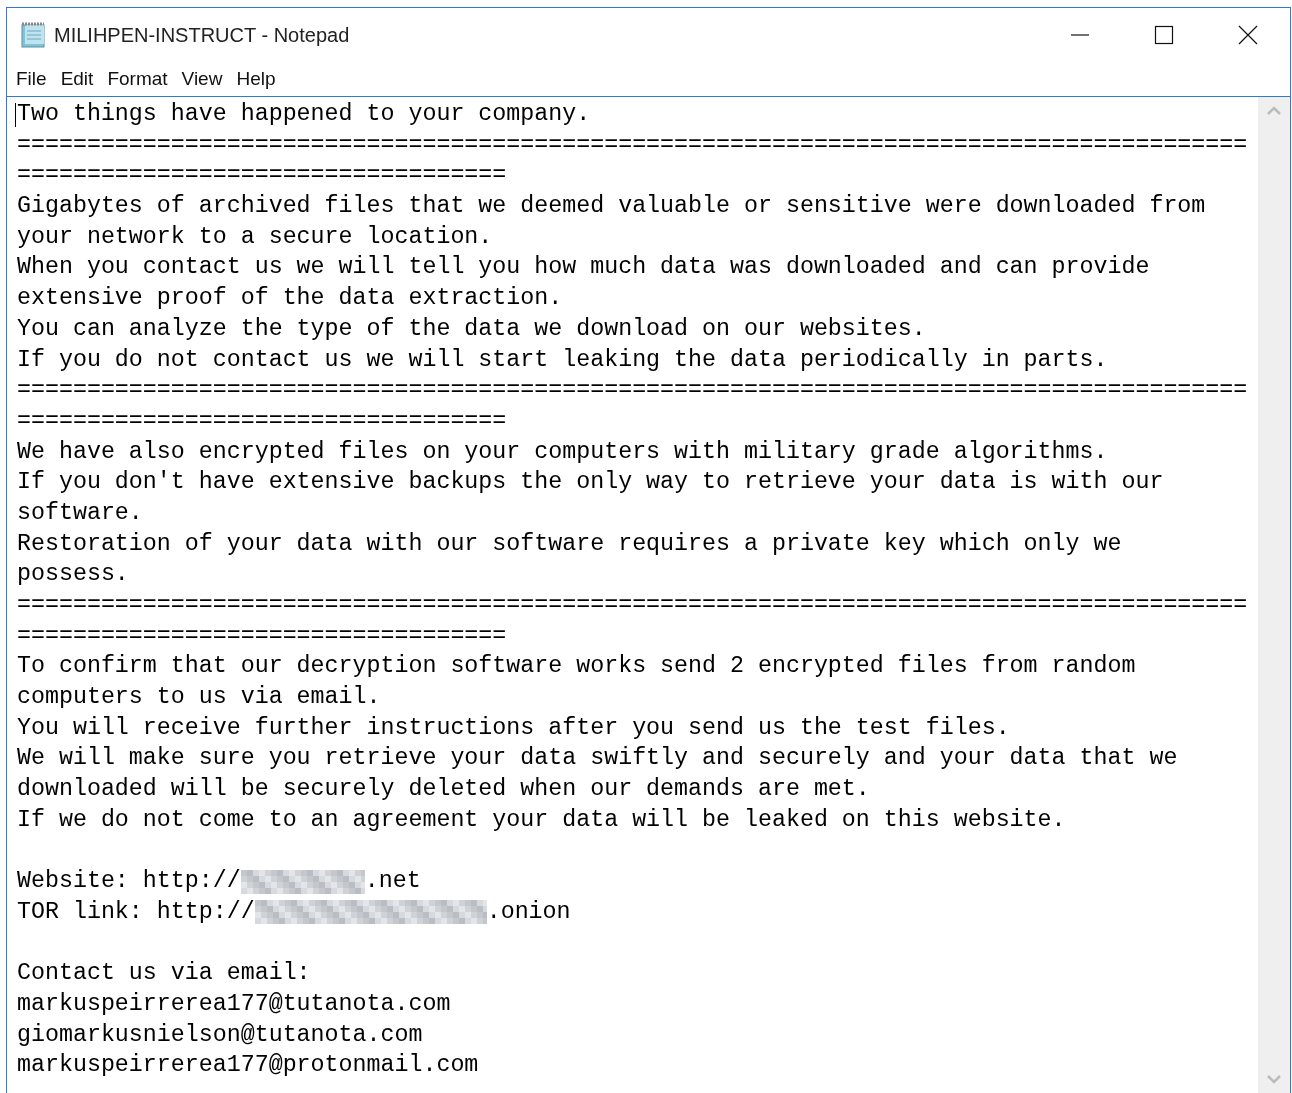  Describe the element at coordinates (77, 78) in the screenshot. I see `menu-item: Edit` at that location.